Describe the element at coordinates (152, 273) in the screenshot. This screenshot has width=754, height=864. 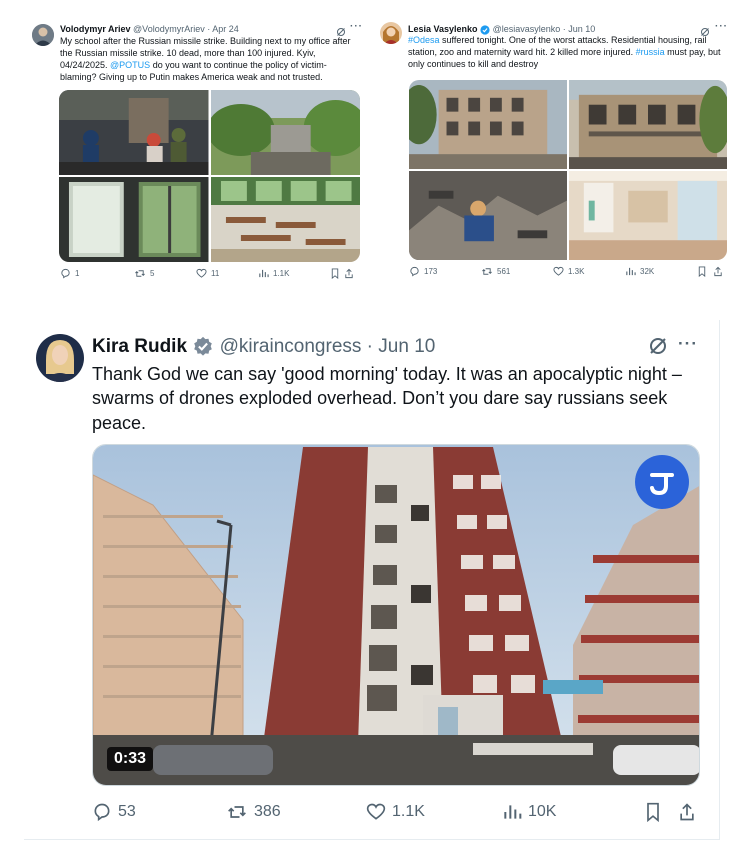
I see `repost-count: 5` at that location.